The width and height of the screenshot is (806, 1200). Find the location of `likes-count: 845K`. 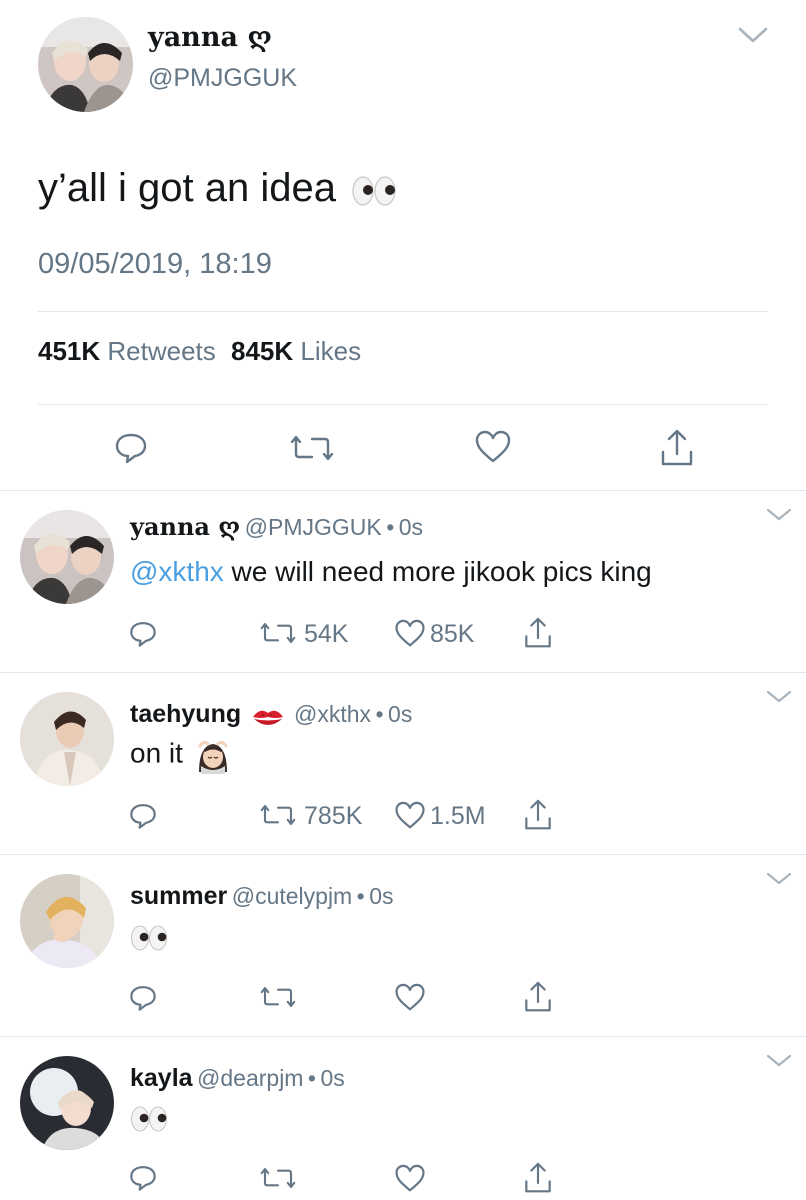

likes-count: 845K is located at coordinates (262, 351).